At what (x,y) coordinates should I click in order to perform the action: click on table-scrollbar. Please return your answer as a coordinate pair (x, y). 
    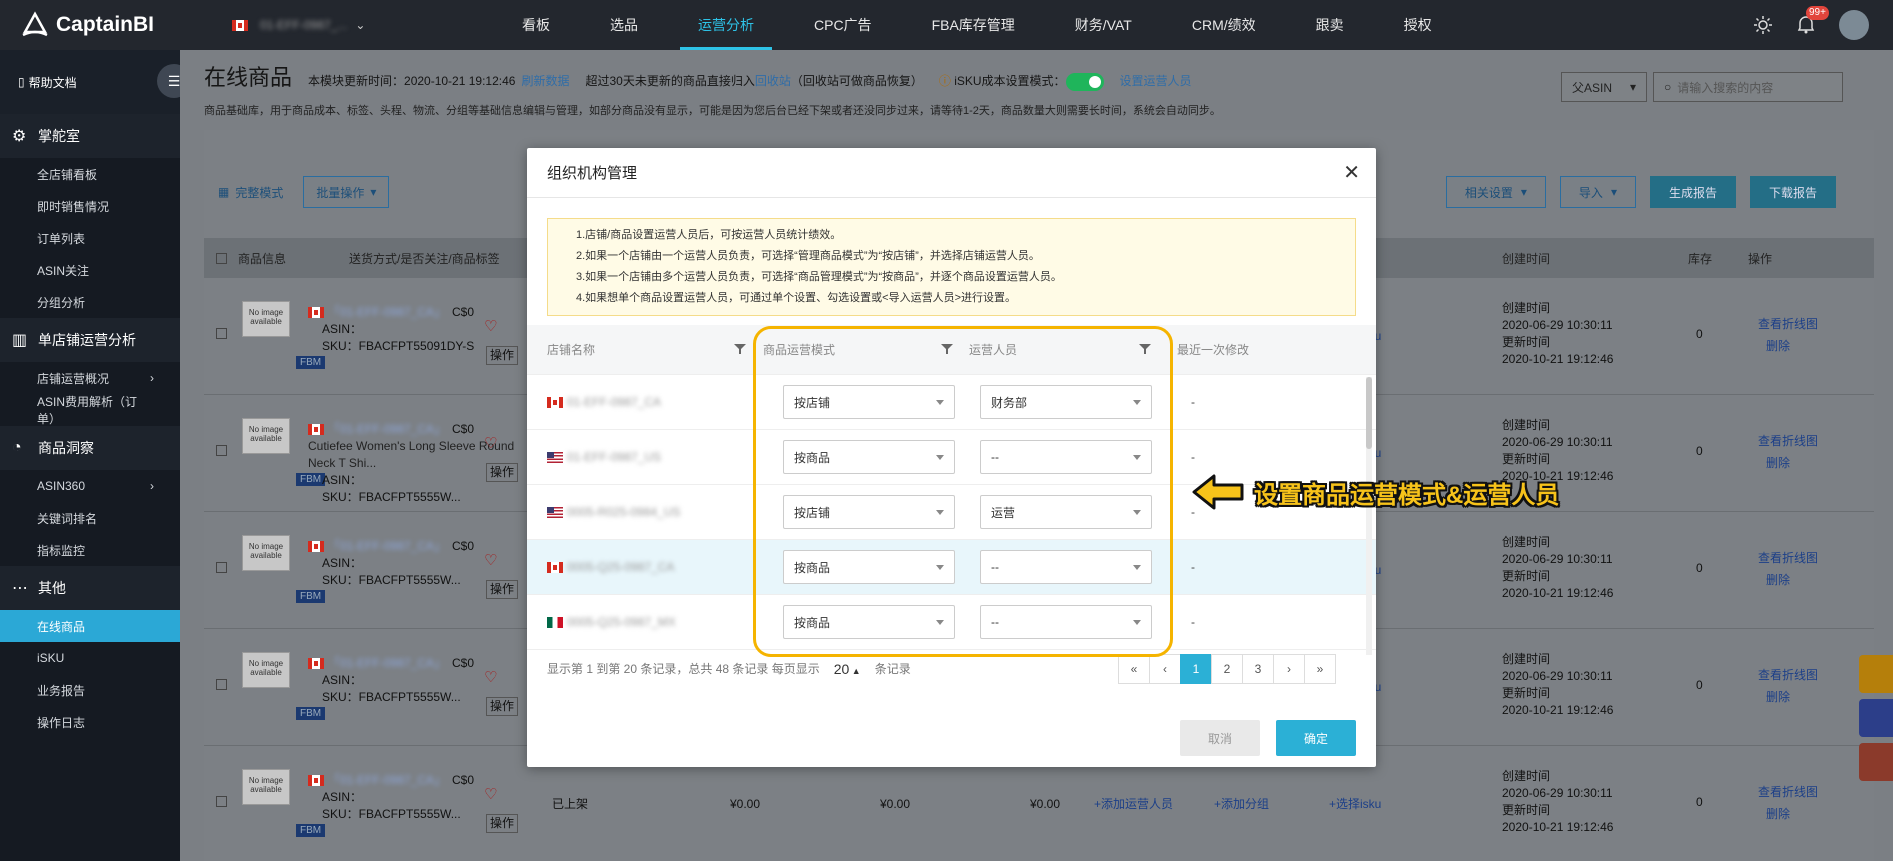
    Looking at the image, I should click on (1369, 516).